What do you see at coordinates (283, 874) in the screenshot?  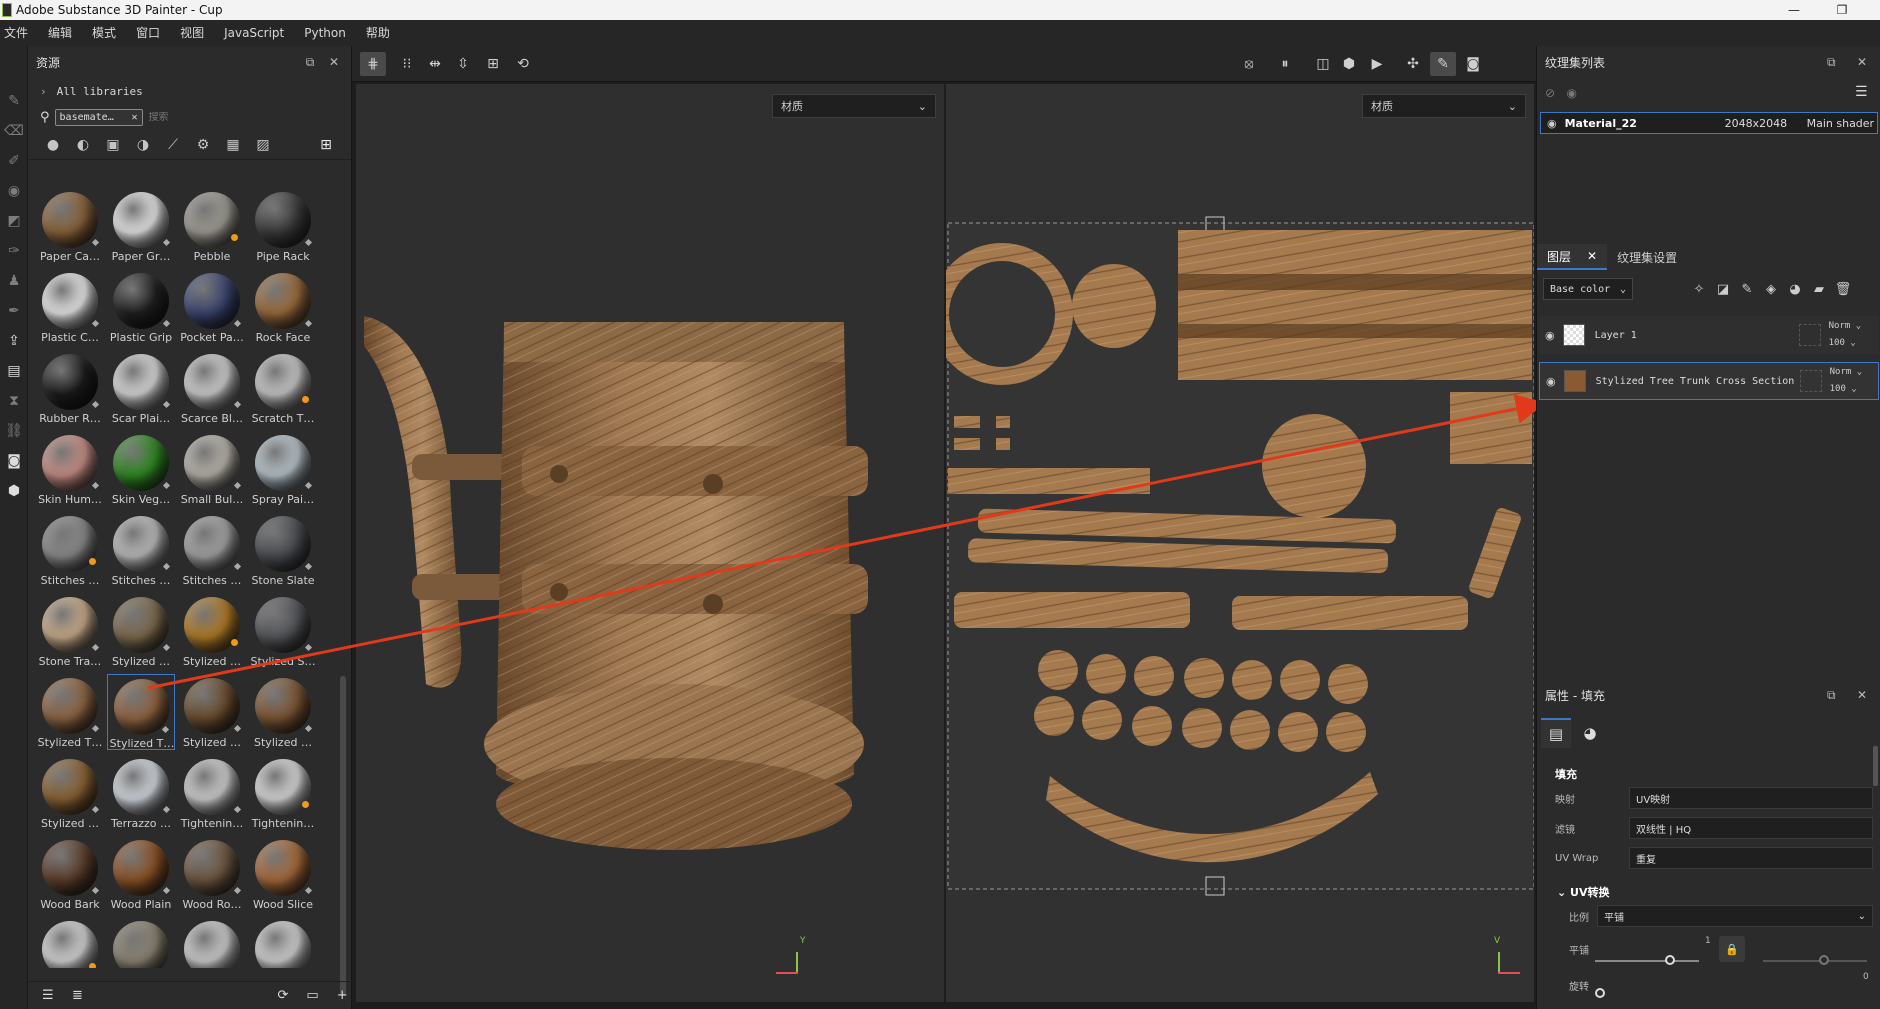 I see `asset-tile: Wood Slice` at bounding box center [283, 874].